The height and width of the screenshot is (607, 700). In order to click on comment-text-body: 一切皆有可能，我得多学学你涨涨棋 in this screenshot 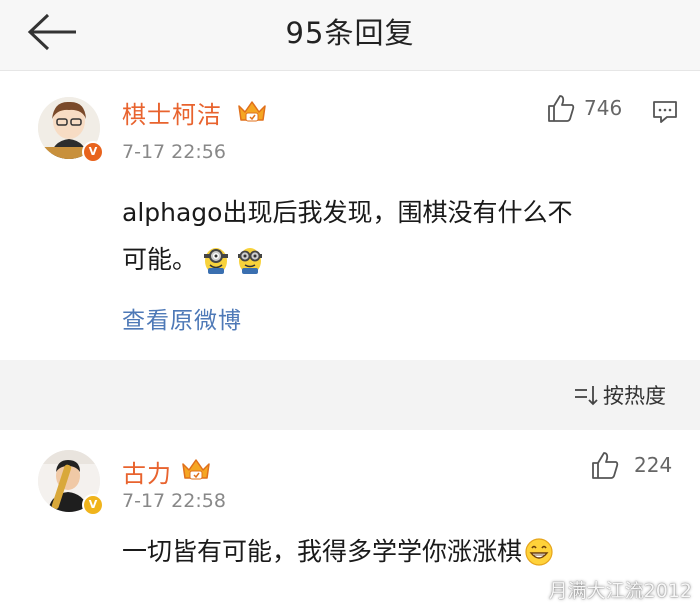, I will do `click(322, 551)`.